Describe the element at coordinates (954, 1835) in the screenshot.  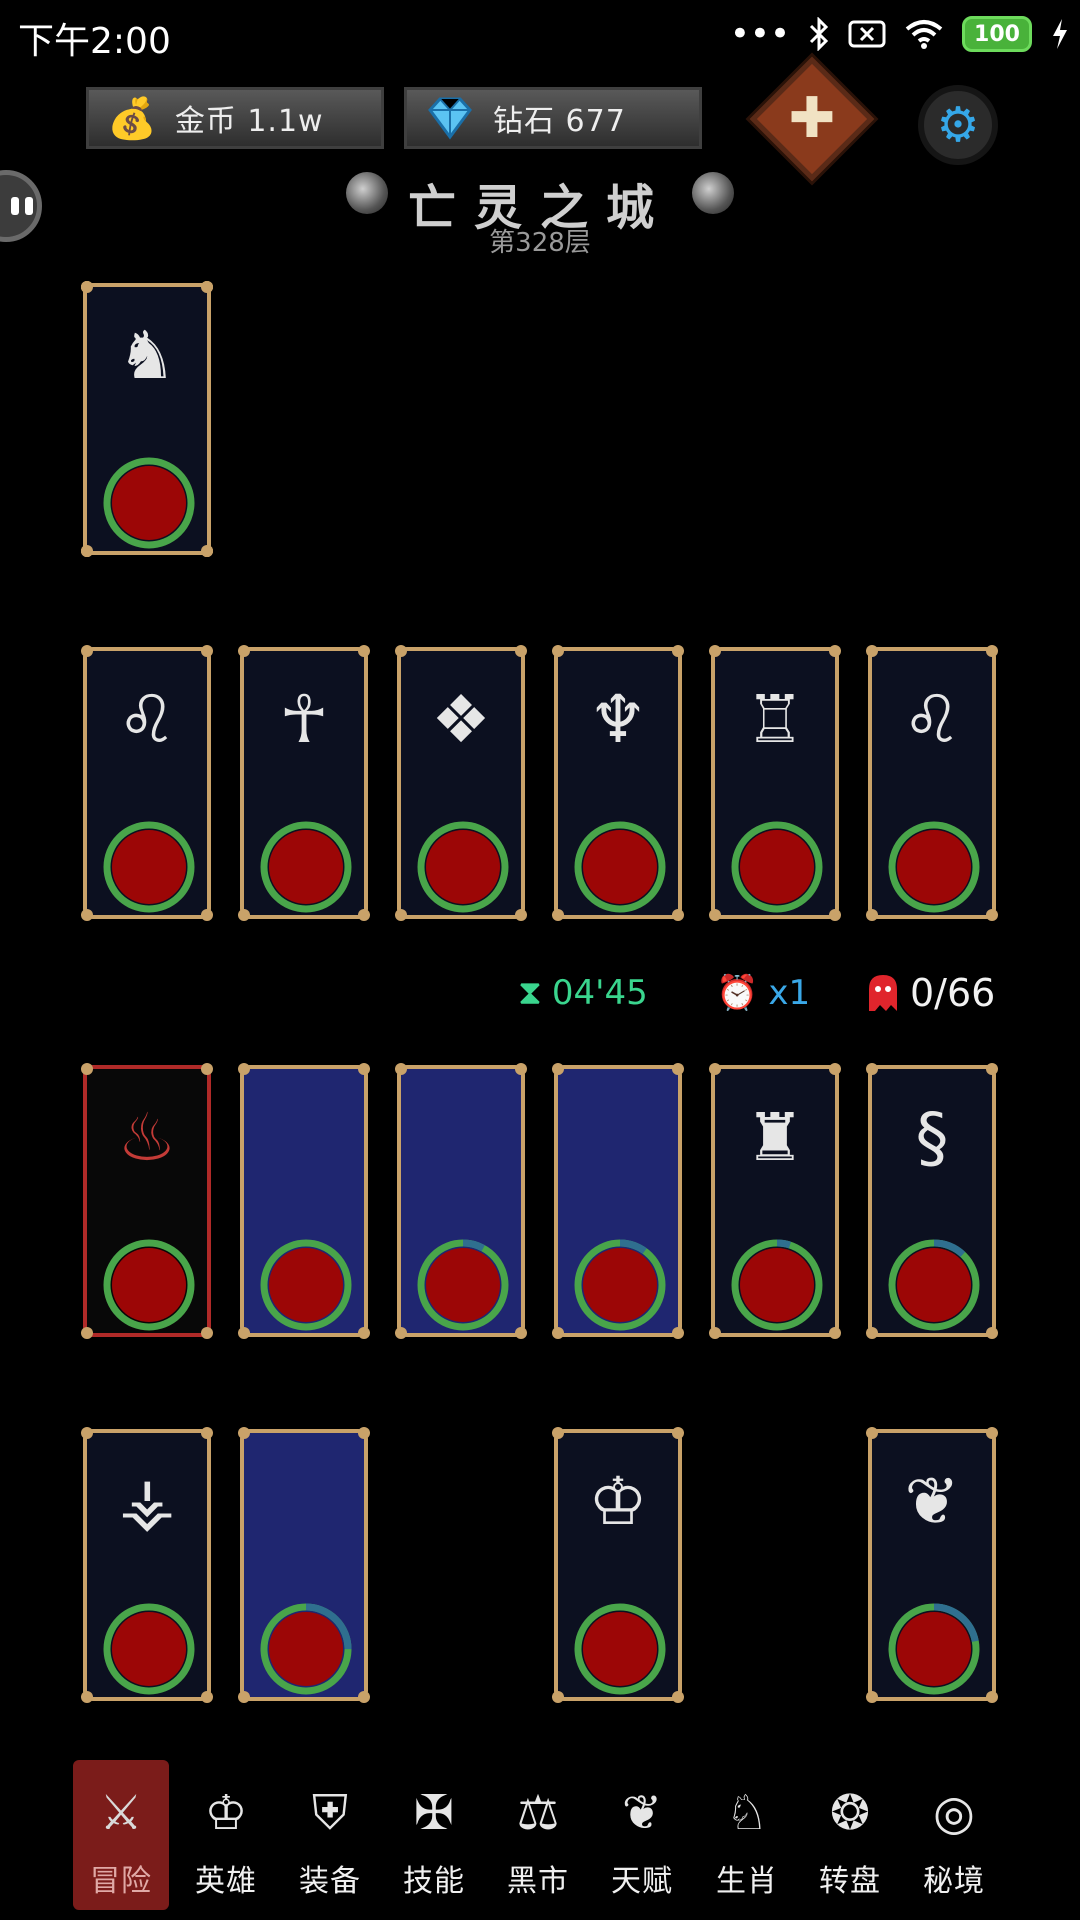
I see `nav-item-8: ◎ 秘境` at that location.